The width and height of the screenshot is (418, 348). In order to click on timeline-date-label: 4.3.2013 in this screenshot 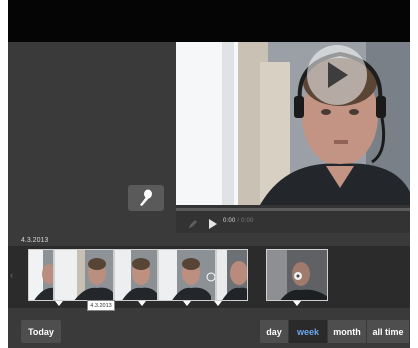, I will do `click(35, 240)`.